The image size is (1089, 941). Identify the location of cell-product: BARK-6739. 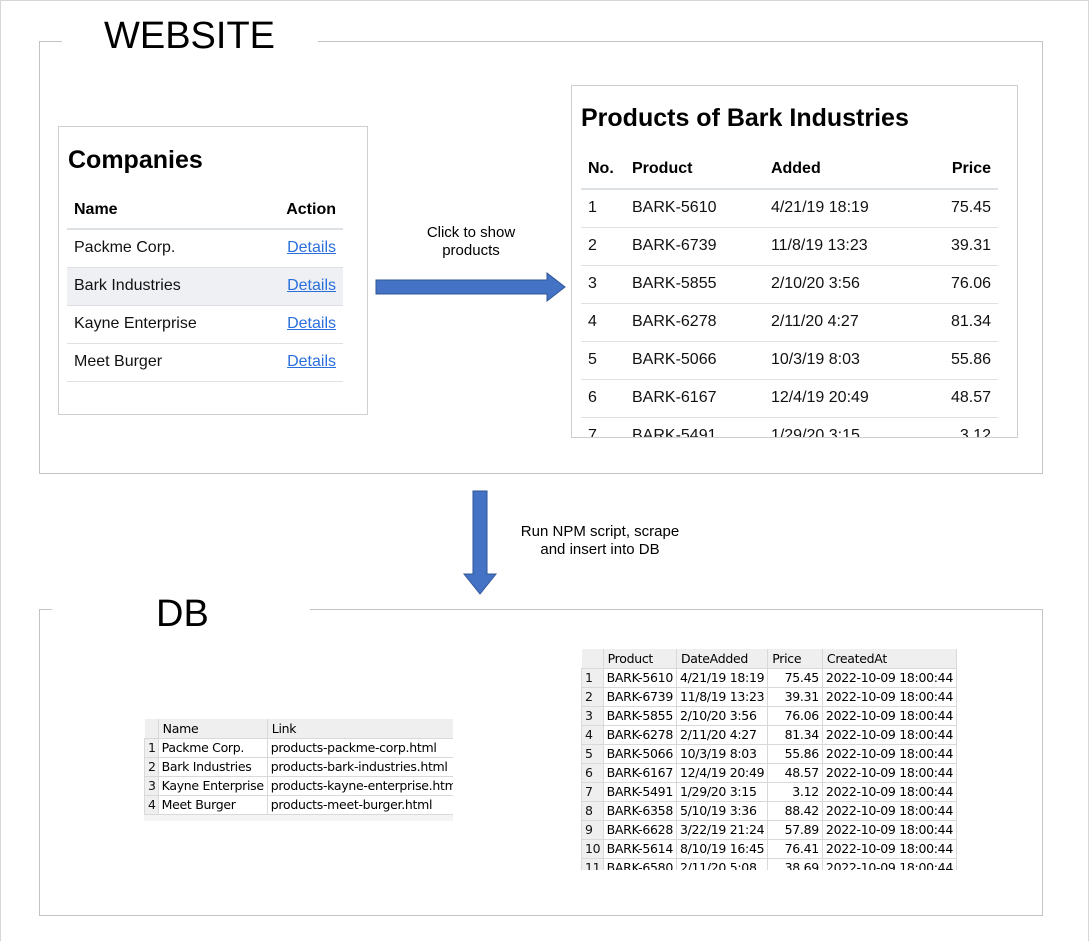
(639, 696).